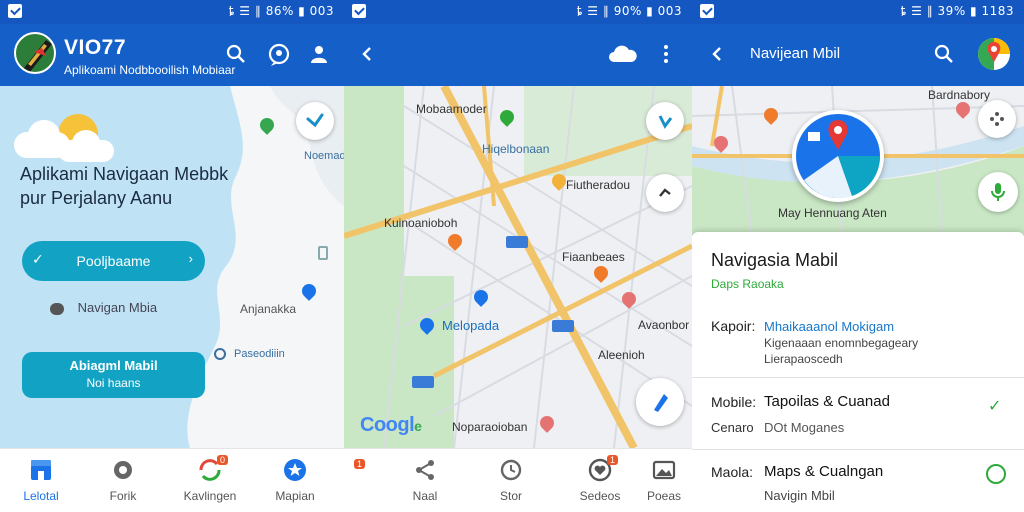 This screenshot has width=1024, height=512. What do you see at coordinates (775, 260) in the screenshot?
I see `sheet-title: Navigasia Mabil` at bounding box center [775, 260].